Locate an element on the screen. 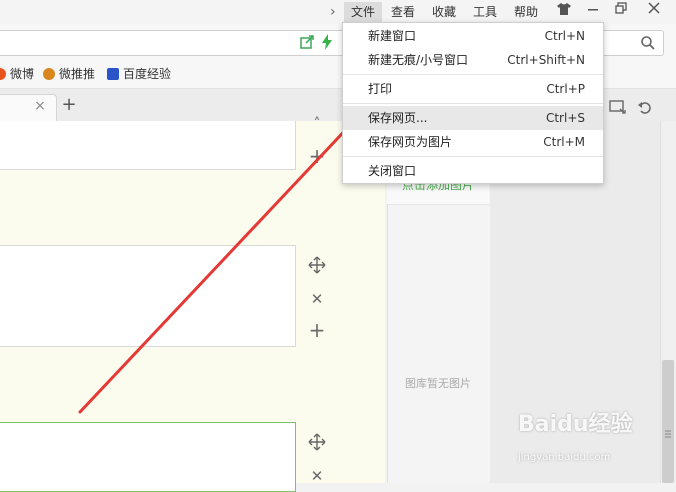 Image resolution: width=676 pixels, height=492 pixels. menu-item-label: 打印 is located at coordinates (380, 89).